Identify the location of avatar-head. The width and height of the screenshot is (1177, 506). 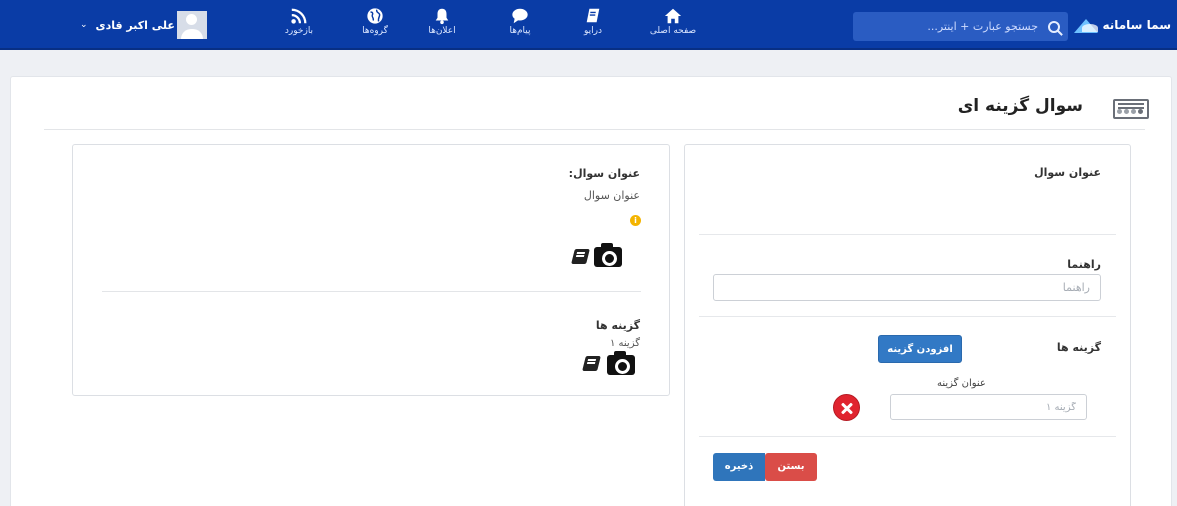
(192, 19).